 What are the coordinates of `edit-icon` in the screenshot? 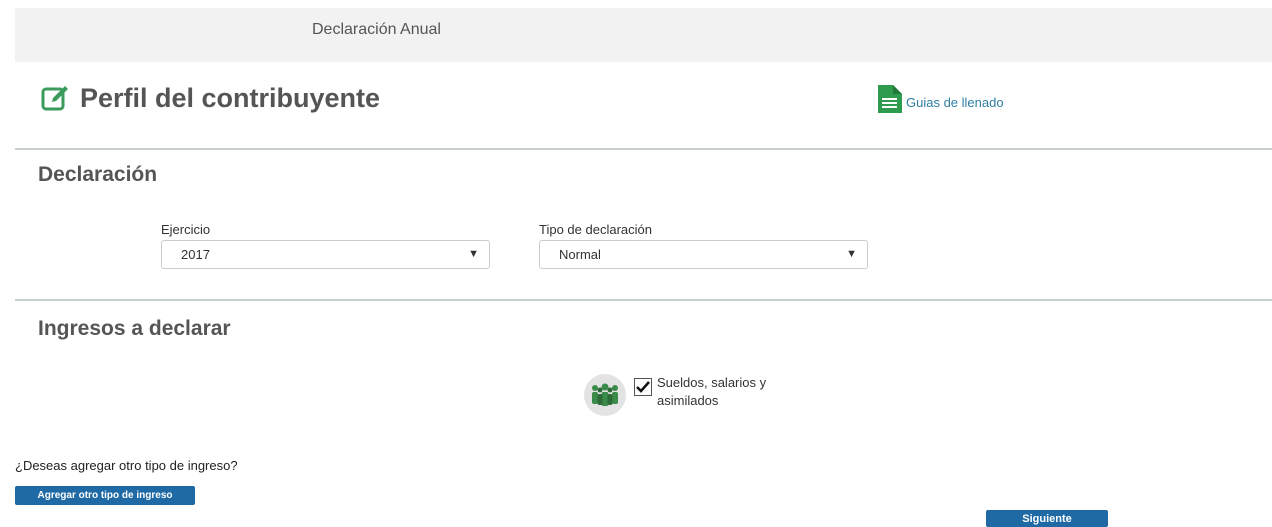 It's located at (56, 98).